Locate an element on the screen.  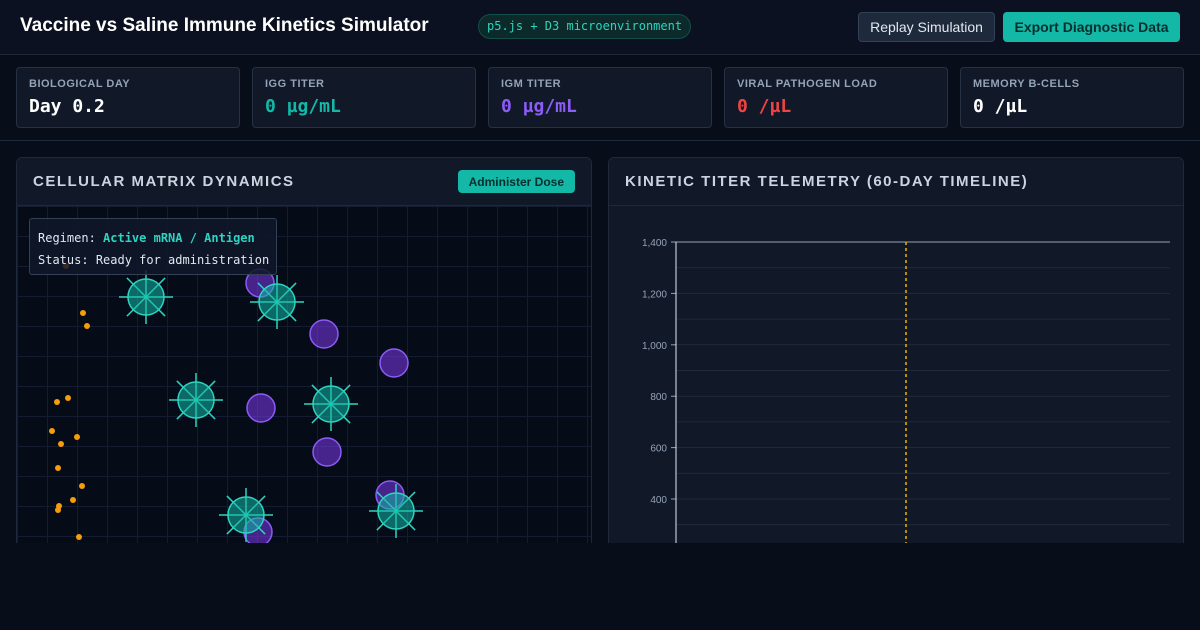
panel-title: Cellular Matrix Dynamics is located at coordinates (164, 181).